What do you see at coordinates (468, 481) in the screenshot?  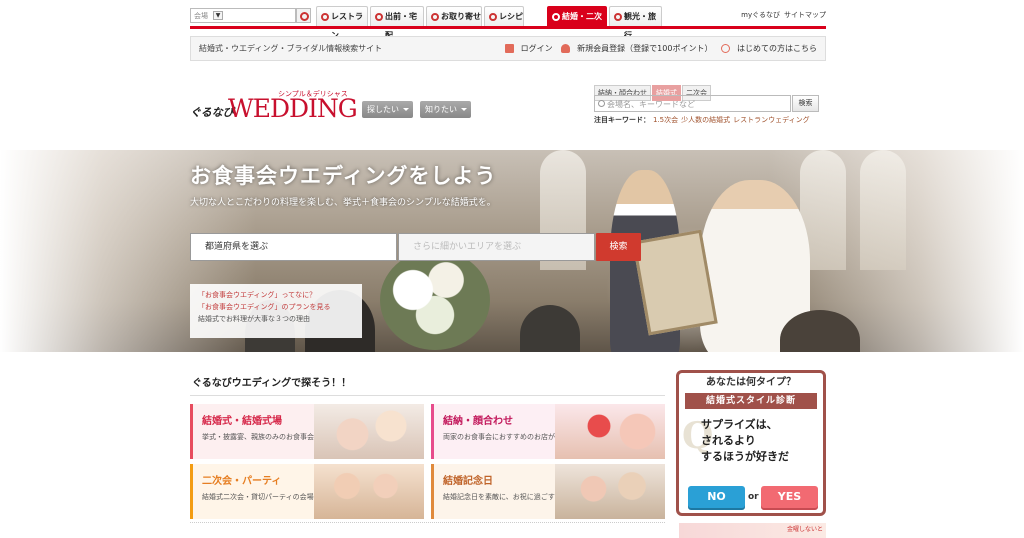 I see `card-title: 結婚記念日` at bounding box center [468, 481].